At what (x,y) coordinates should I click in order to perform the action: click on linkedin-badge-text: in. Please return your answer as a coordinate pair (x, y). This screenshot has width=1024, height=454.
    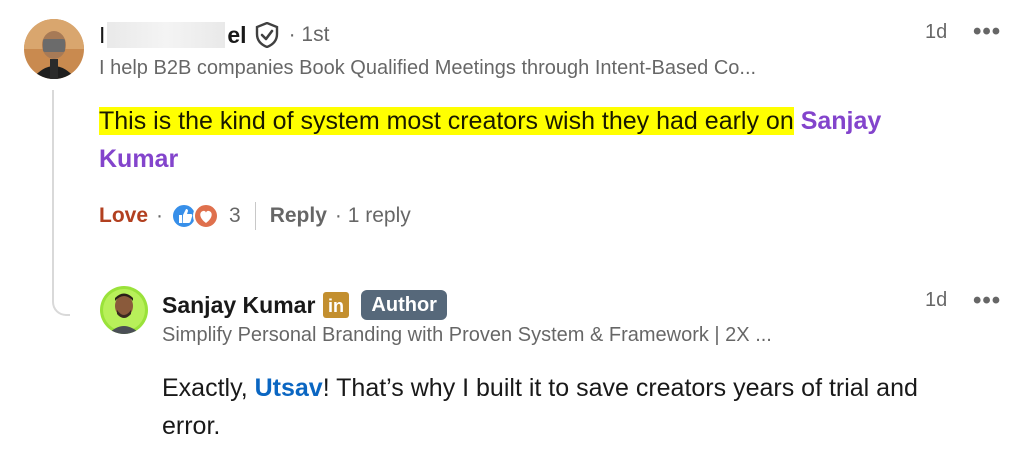
    Looking at the image, I should click on (336, 306).